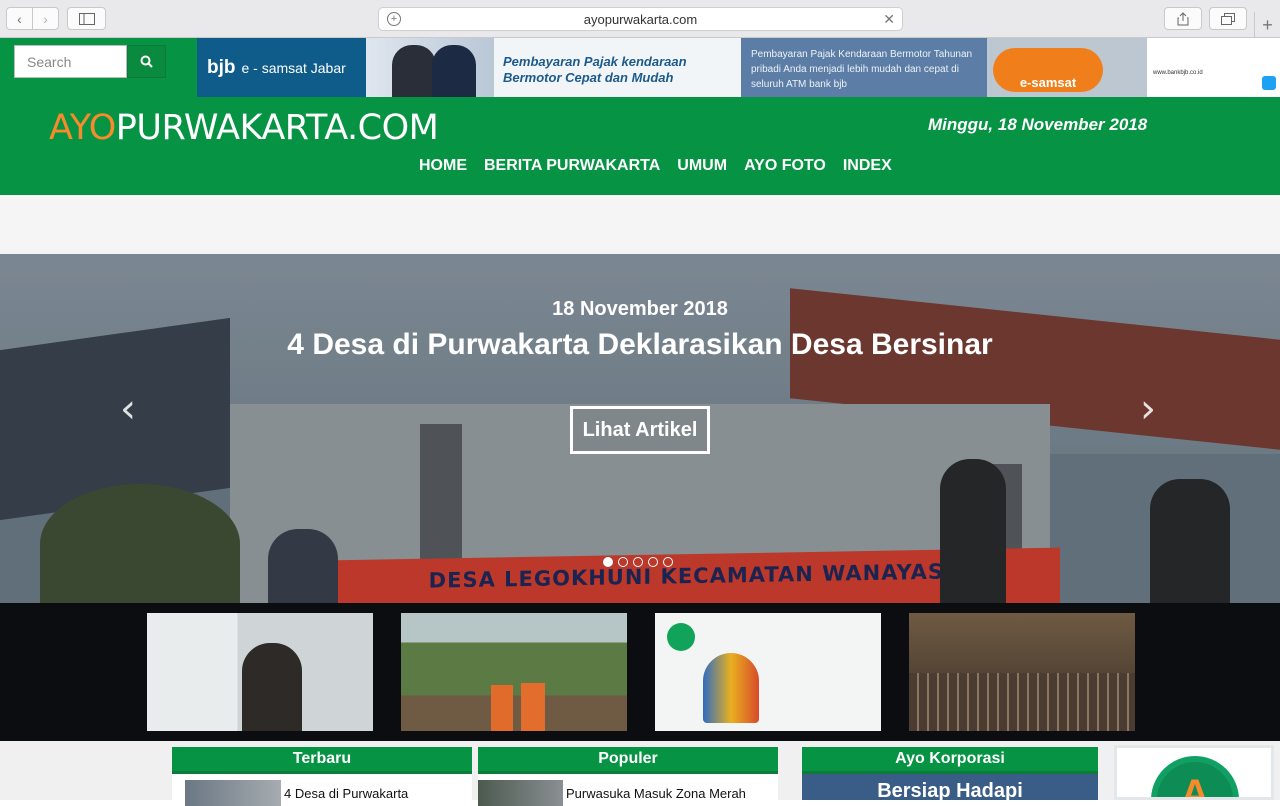  I want to click on site-logo: AYOPURWAKARTA.COM, so click(244, 128).